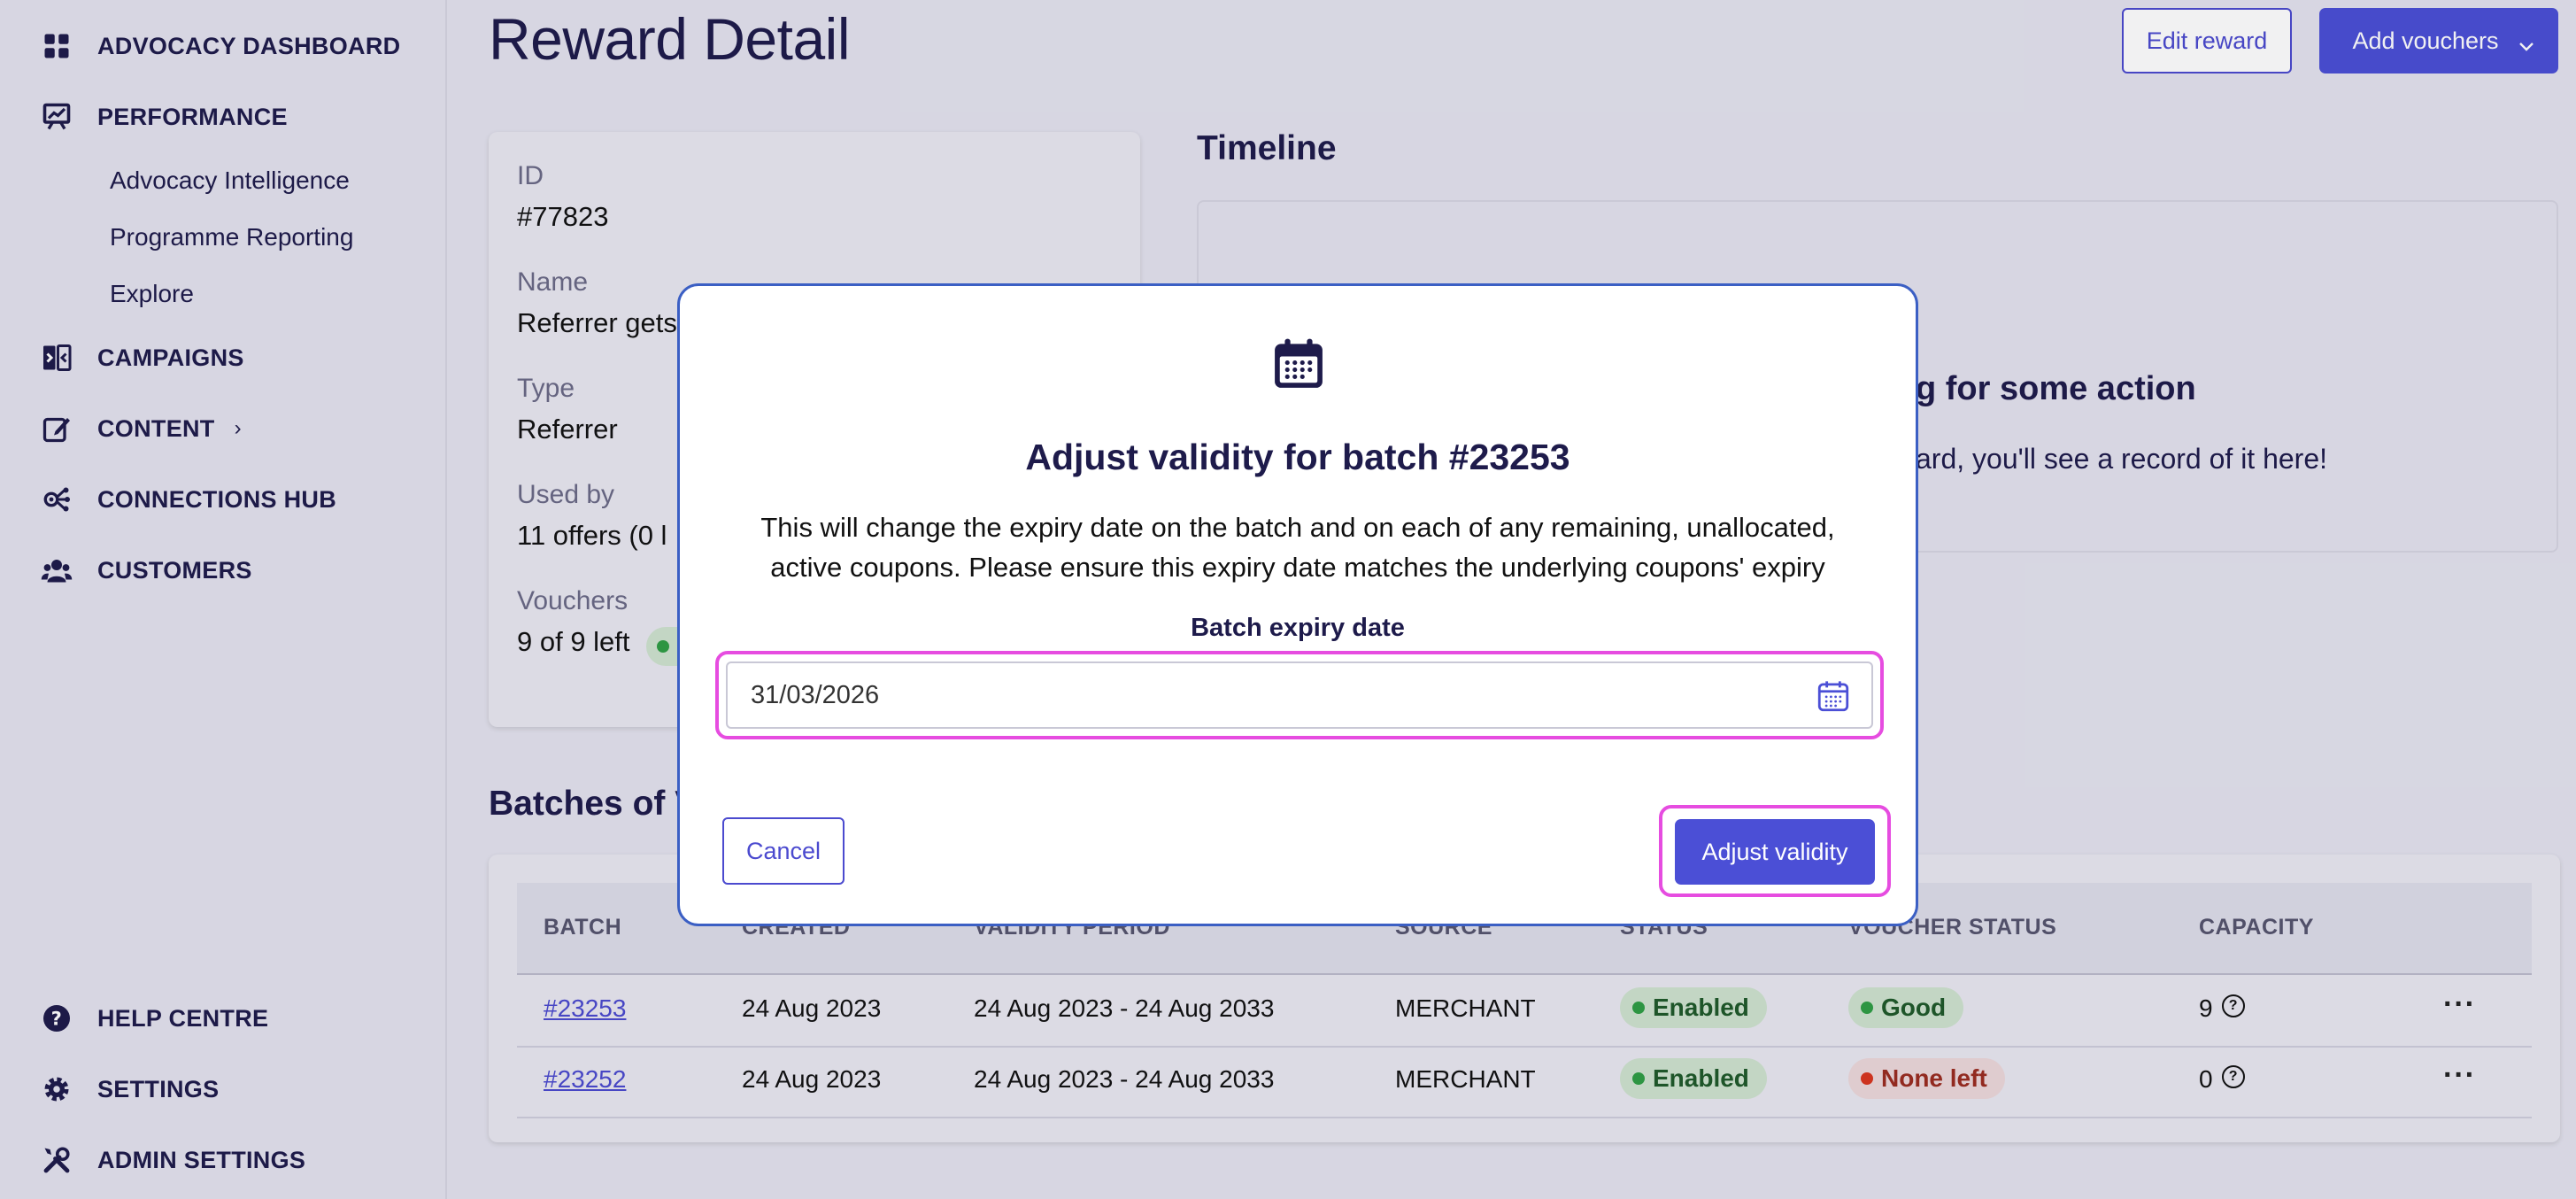 The width and height of the screenshot is (2576, 1199). I want to click on batch-expiry-date-input: 31/03/2026, so click(1299, 695).